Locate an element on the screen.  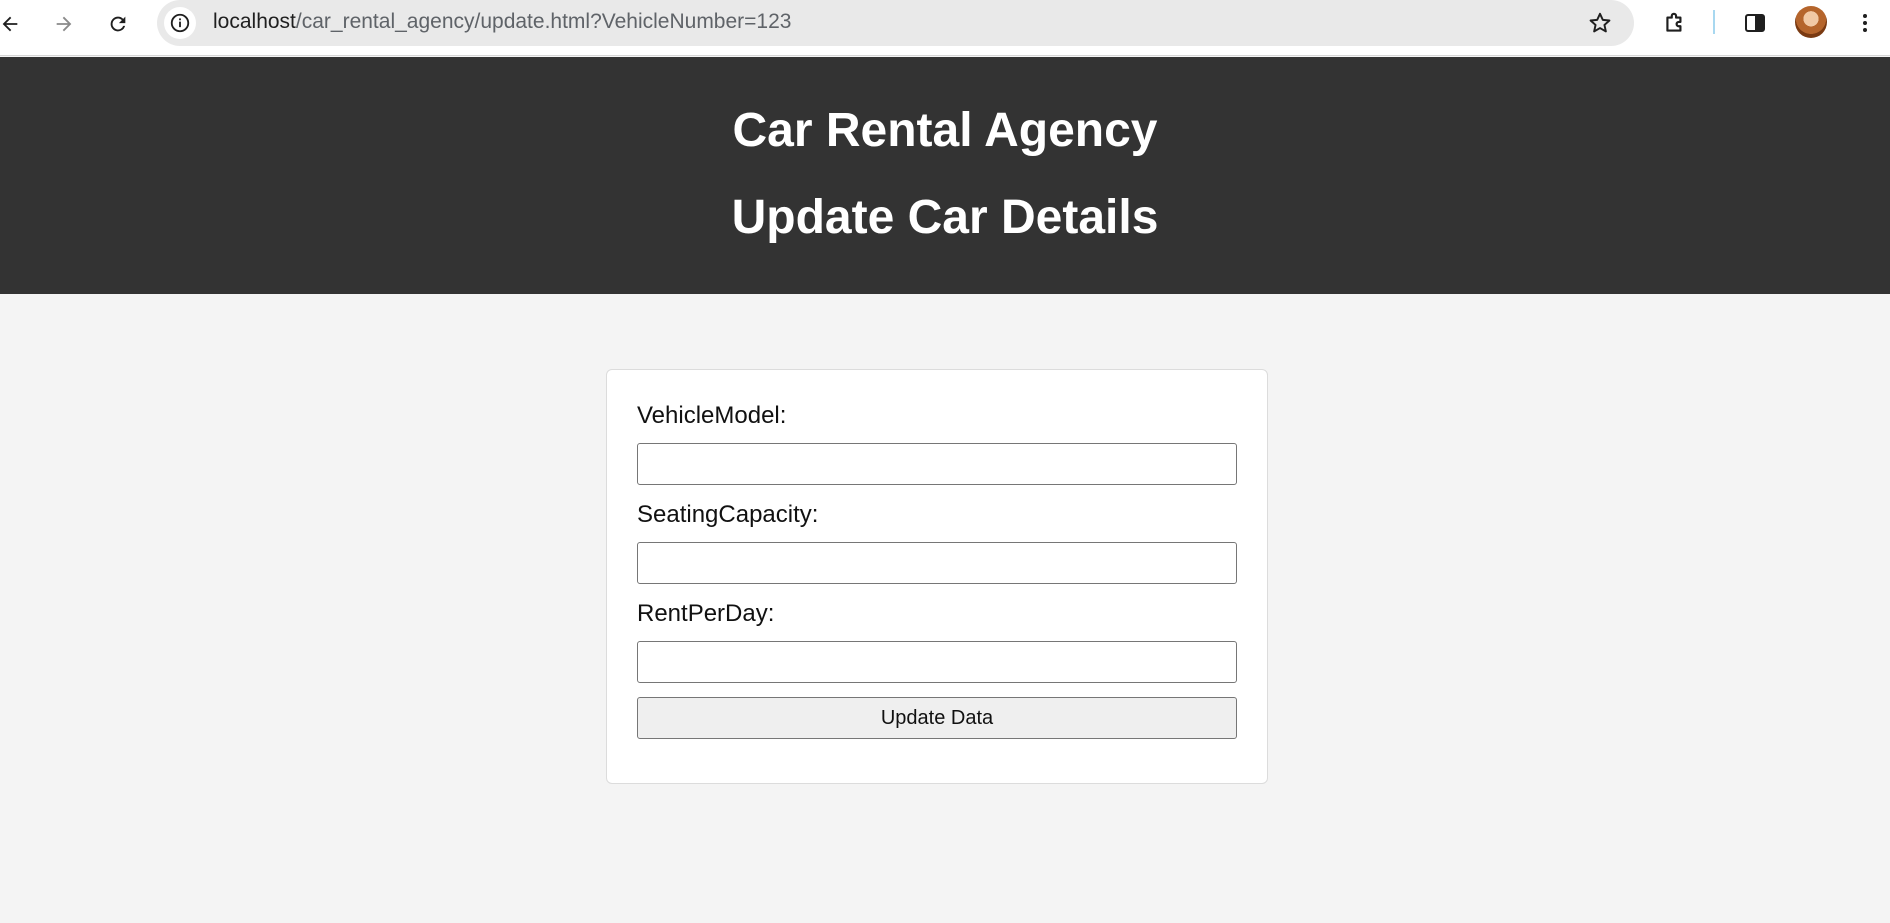
forward-button is located at coordinates (64, 24).